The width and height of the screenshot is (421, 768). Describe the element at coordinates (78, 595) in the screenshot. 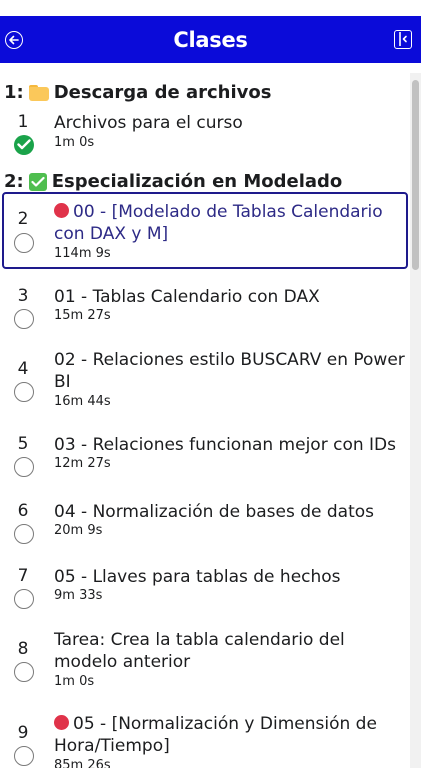

I see `lecture-duration: 9m 33s` at that location.